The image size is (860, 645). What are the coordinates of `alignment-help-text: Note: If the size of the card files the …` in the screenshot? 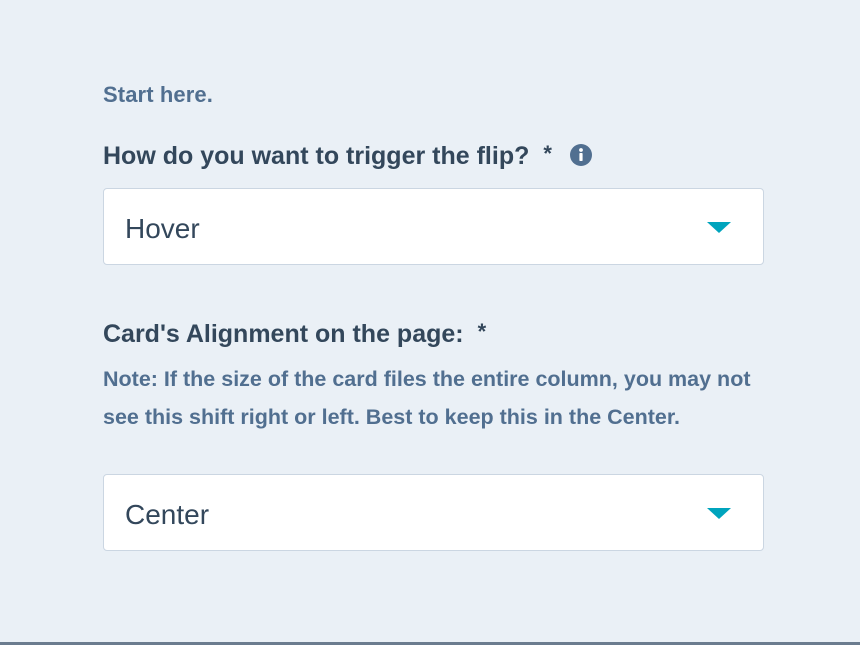 It's located at (427, 398).